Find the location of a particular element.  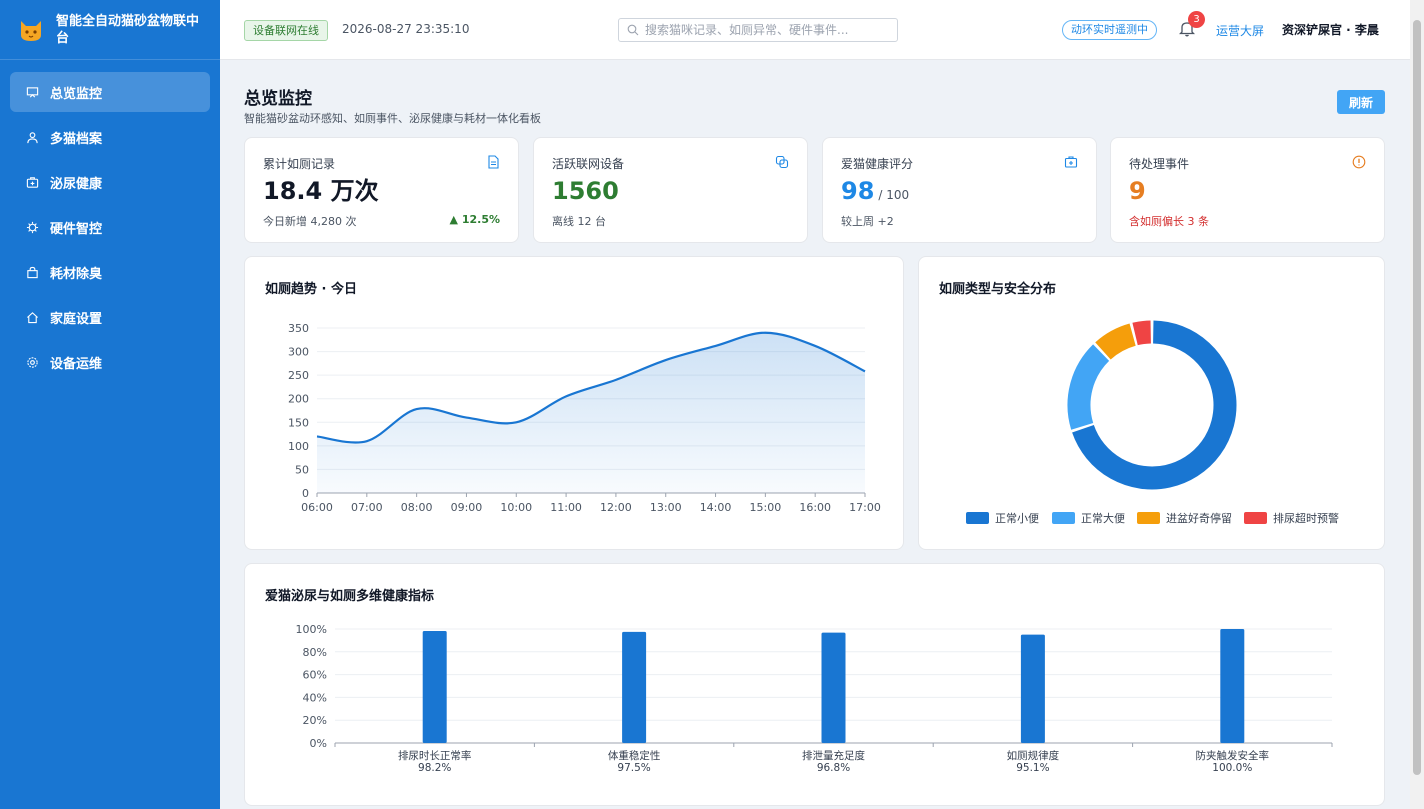

chip-icon is located at coordinates (32, 227).